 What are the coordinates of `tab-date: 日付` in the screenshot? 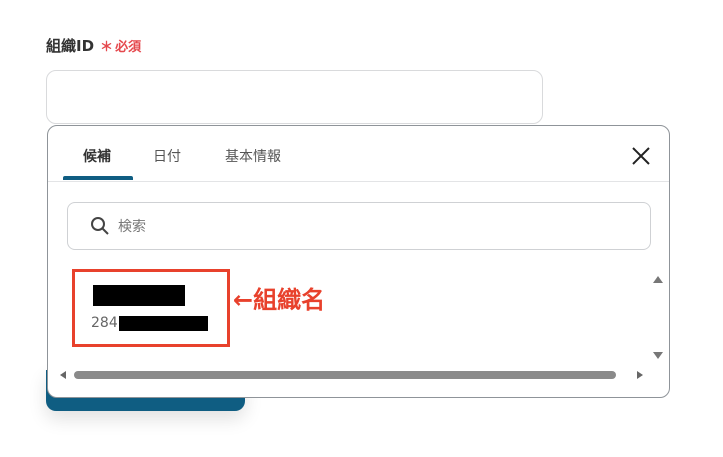 It's located at (167, 156).